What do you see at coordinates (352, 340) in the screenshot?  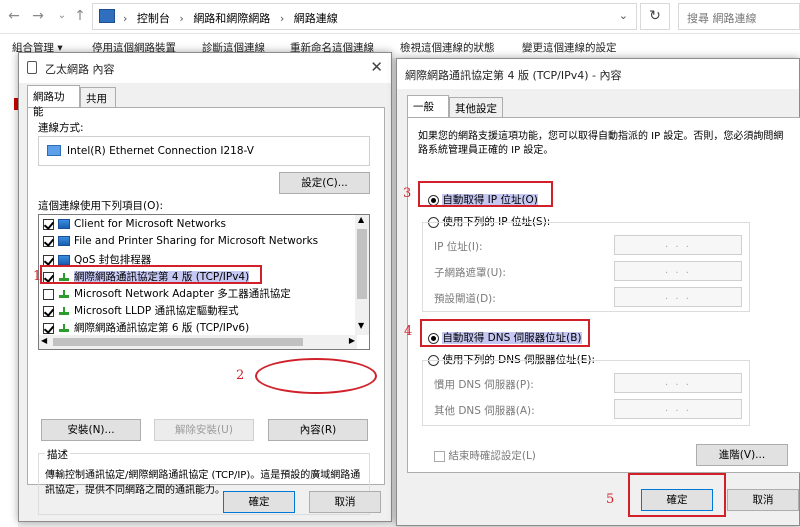 I see `scroll-right-icon: ▶` at bounding box center [352, 340].